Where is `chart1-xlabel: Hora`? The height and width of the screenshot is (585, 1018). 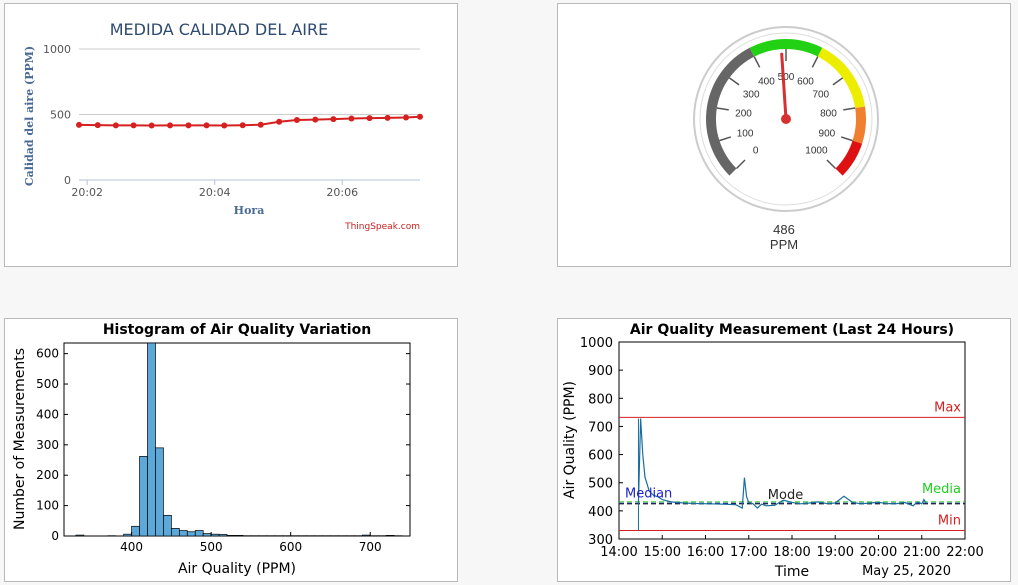 chart1-xlabel: Hora is located at coordinates (249, 210).